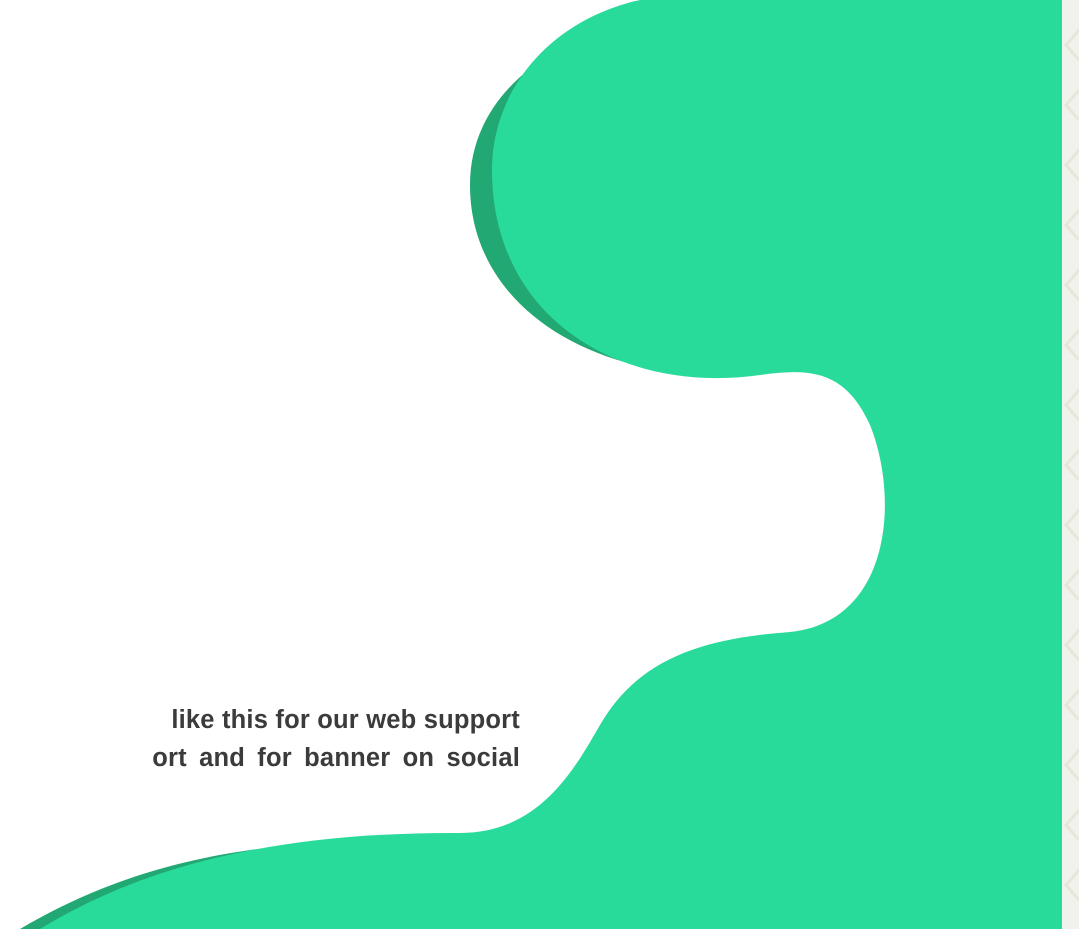  What do you see at coordinates (336, 758) in the screenshot?
I see `caption-line-2: ort and for banner on social` at bounding box center [336, 758].